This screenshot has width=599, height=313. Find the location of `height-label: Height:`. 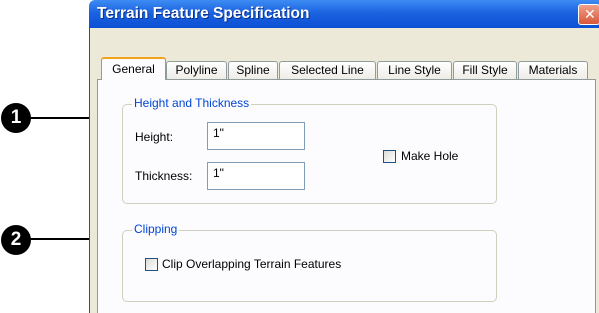

height-label: Height: is located at coordinates (154, 137).